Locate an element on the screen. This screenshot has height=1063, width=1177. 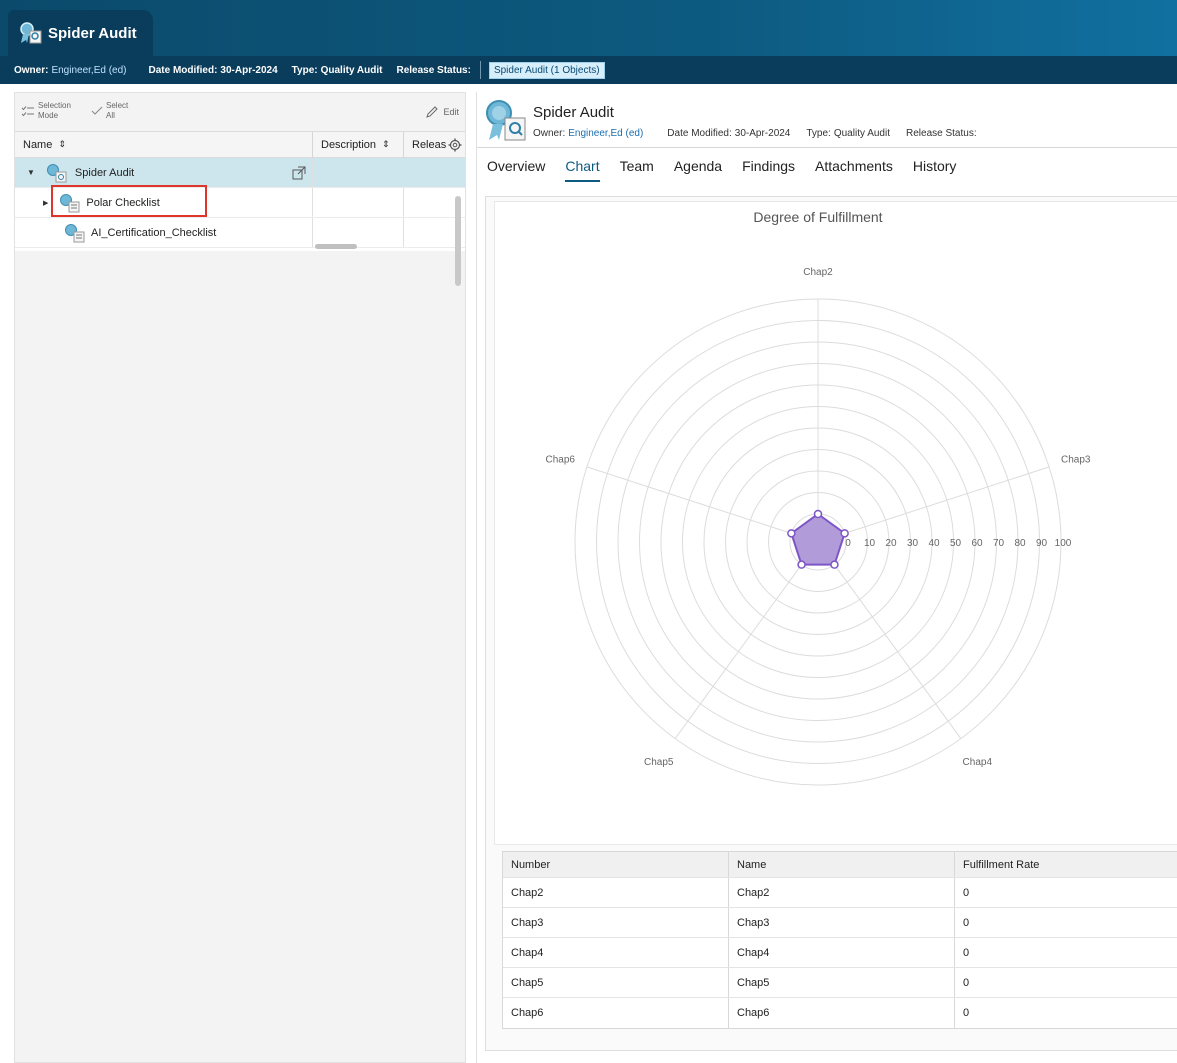
selection-mode-label-2: Mode is located at coordinates (48, 115).